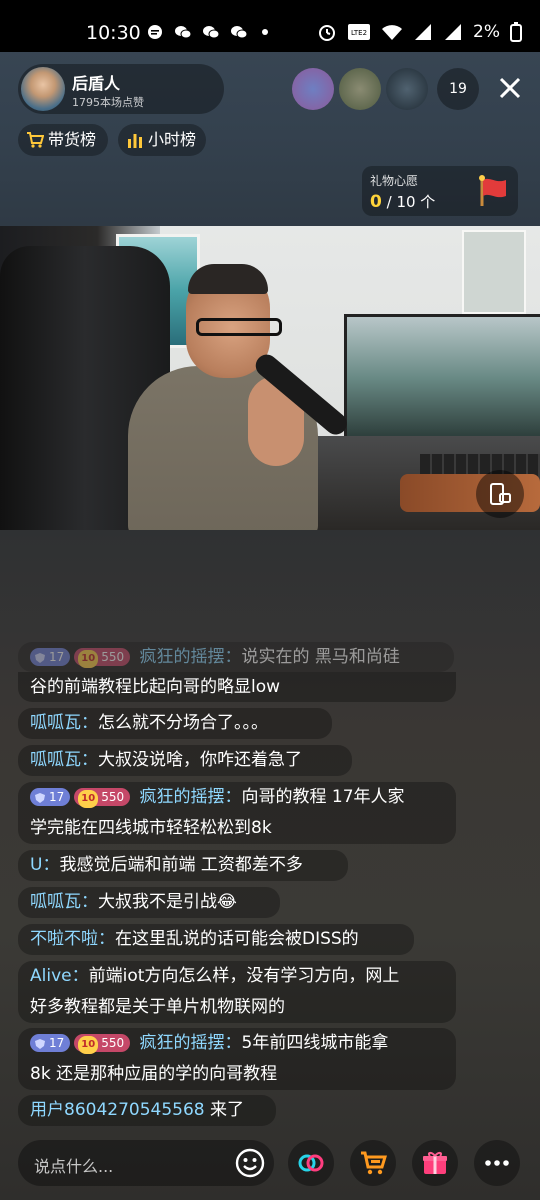 The image size is (540, 1200). I want to click on anchor-name: 后盾人, so click(96, 83).